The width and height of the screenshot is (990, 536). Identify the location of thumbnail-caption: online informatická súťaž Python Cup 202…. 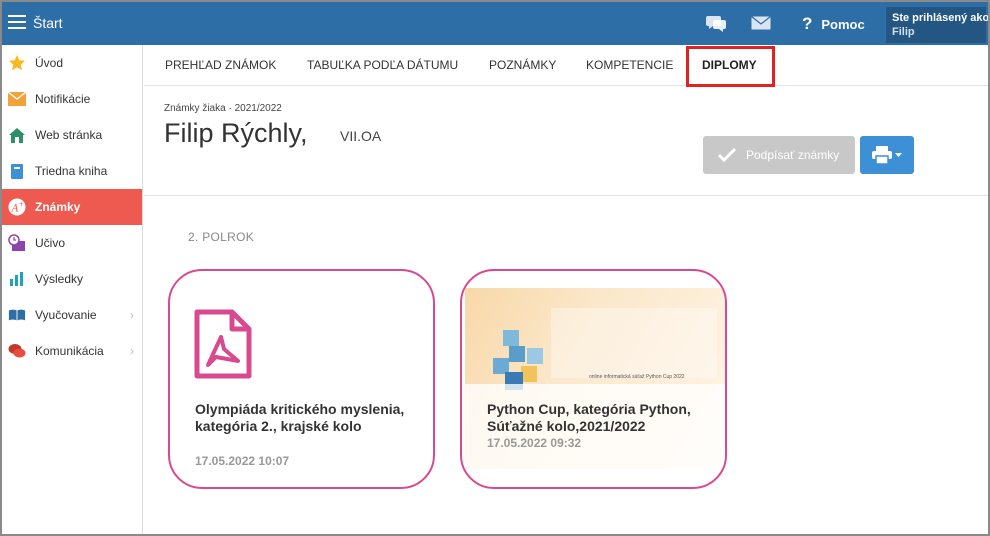
(637, 377).